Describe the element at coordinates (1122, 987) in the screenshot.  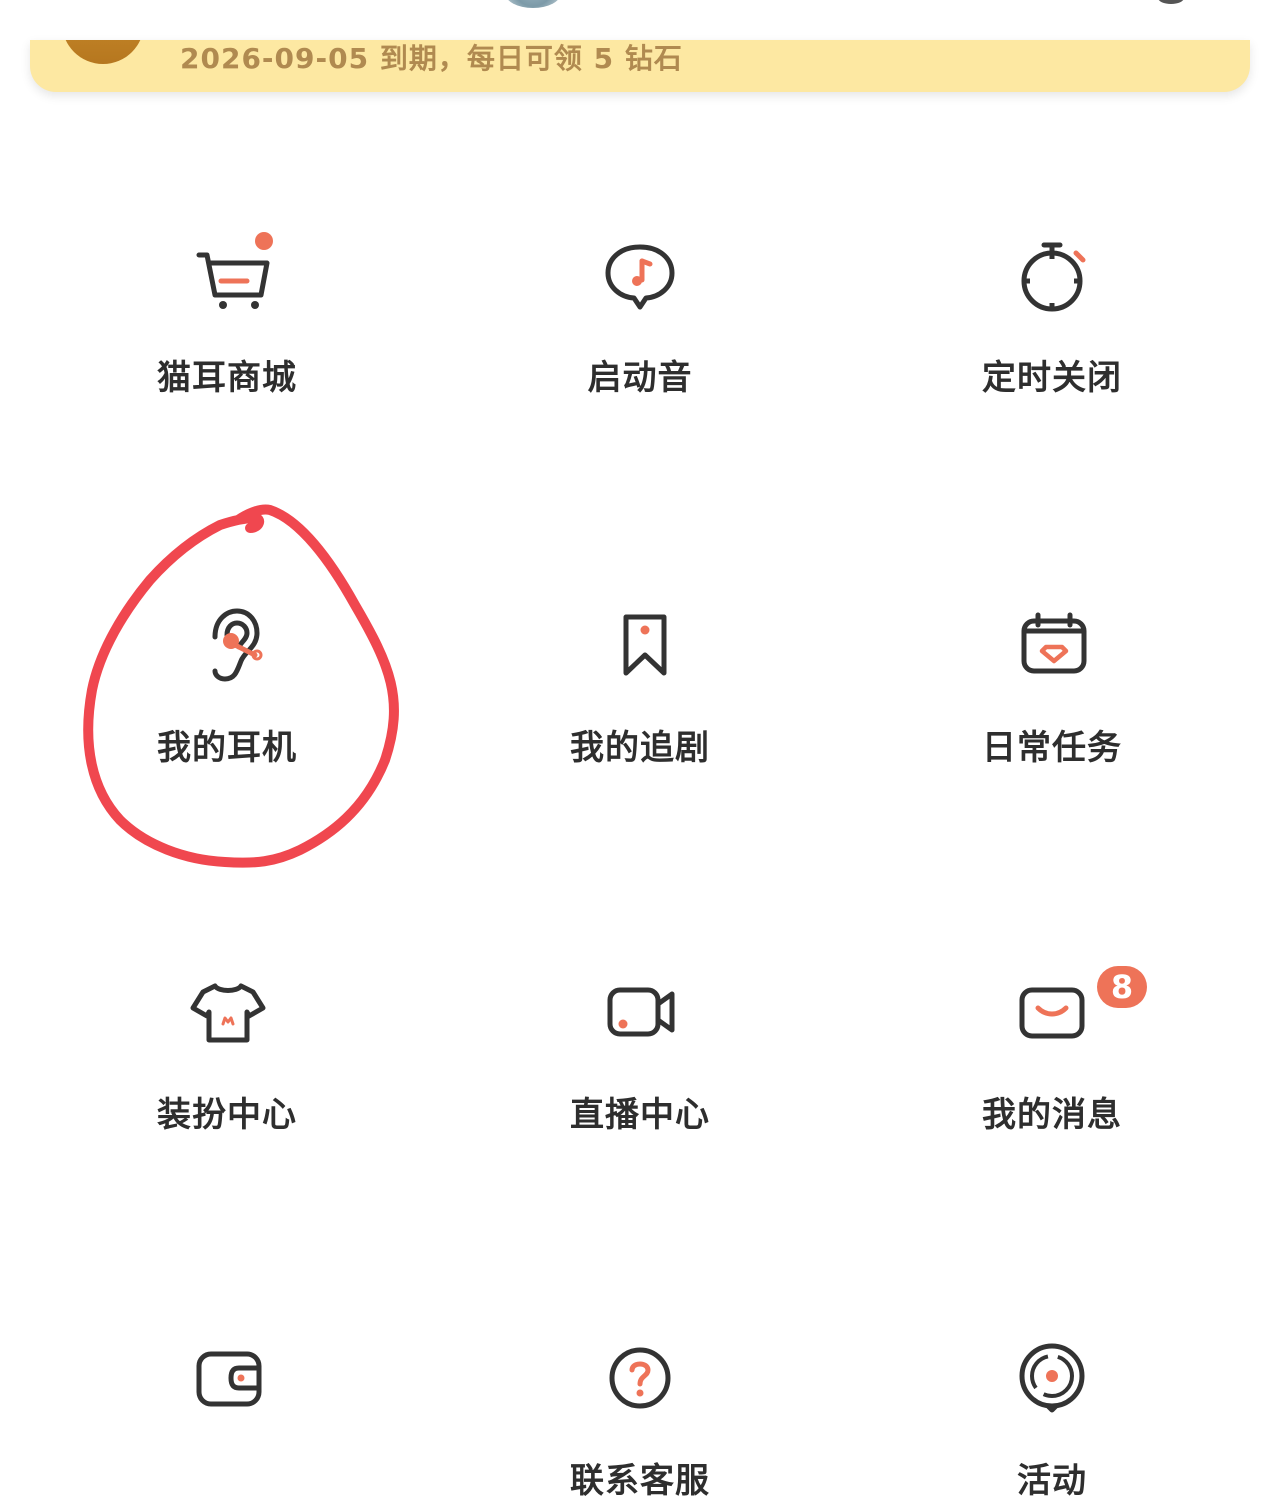
I see `messages-count-badge: 8` at that location.